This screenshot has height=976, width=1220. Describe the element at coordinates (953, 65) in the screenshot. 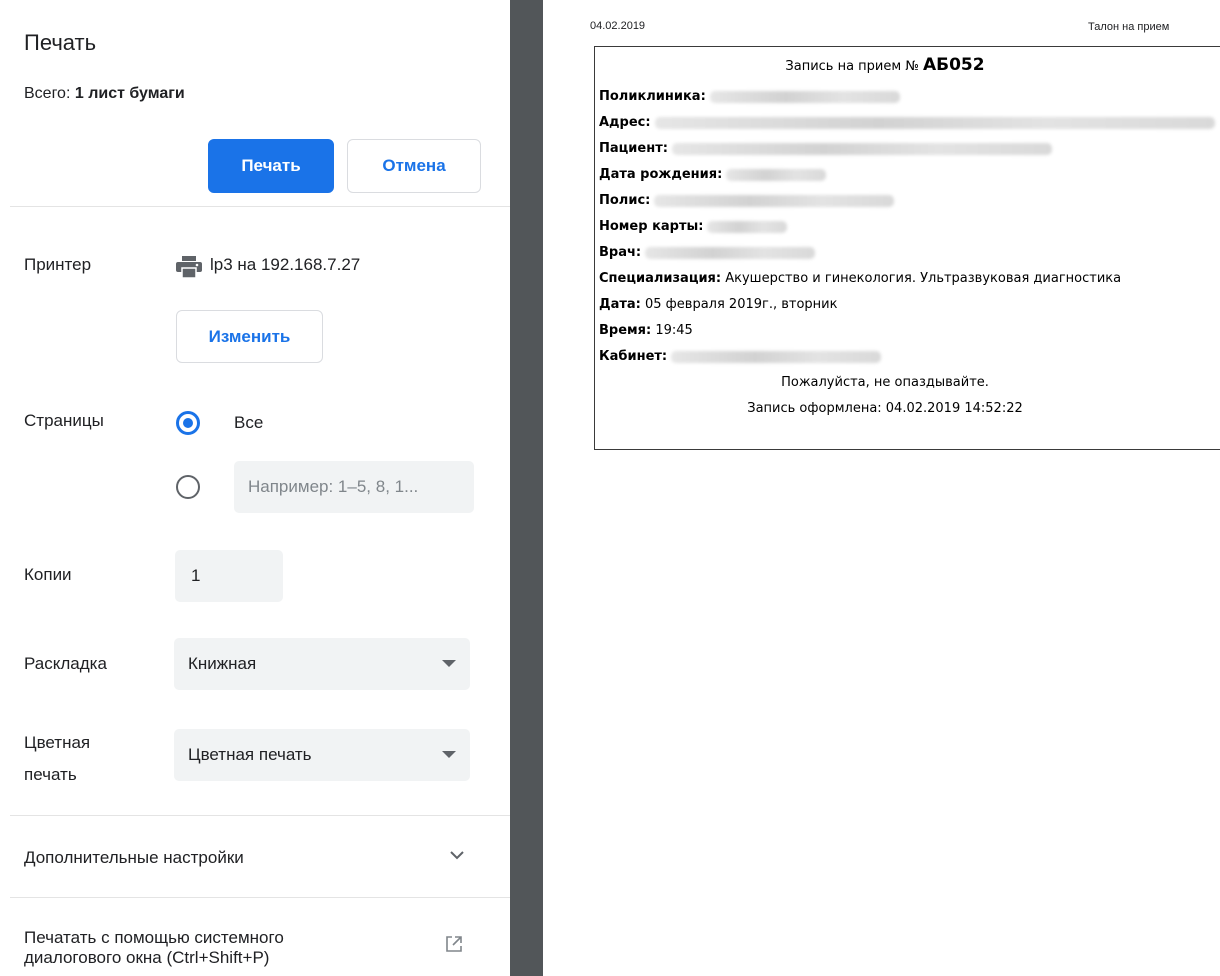

I see `ticket-number: АБ052` at that location.